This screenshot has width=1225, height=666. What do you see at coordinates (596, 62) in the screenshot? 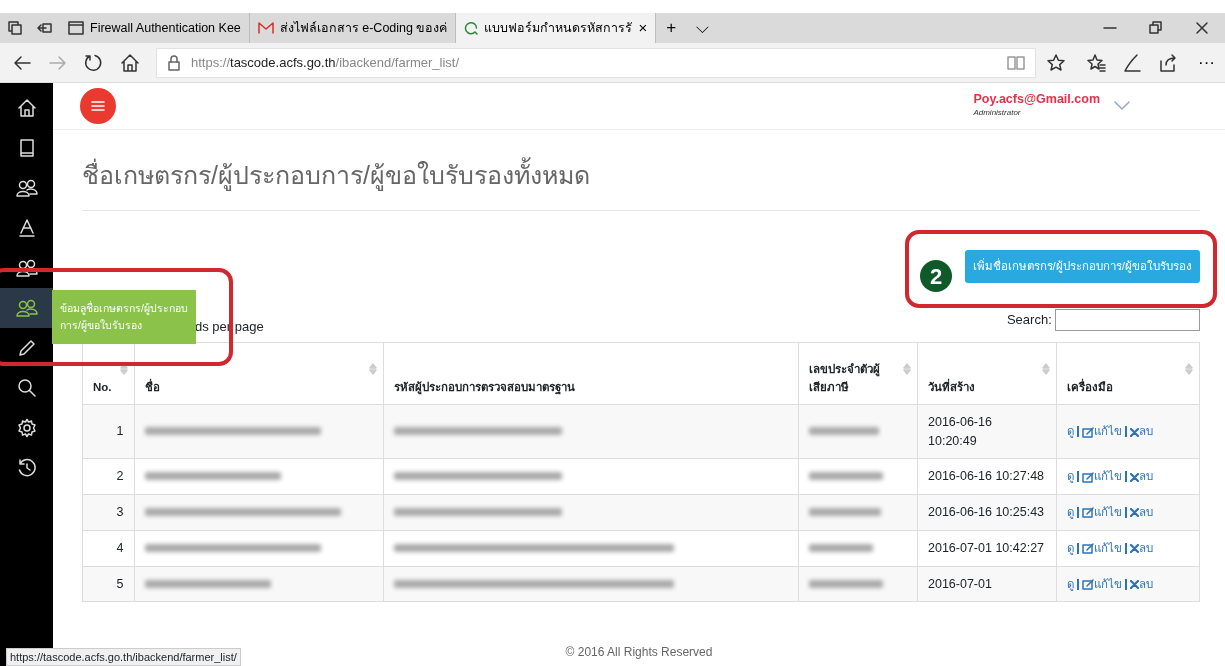
I see `address-field: https://tascode.acfs.go.th/ibackend/farmer_list/` at bounding box center [596, 62].